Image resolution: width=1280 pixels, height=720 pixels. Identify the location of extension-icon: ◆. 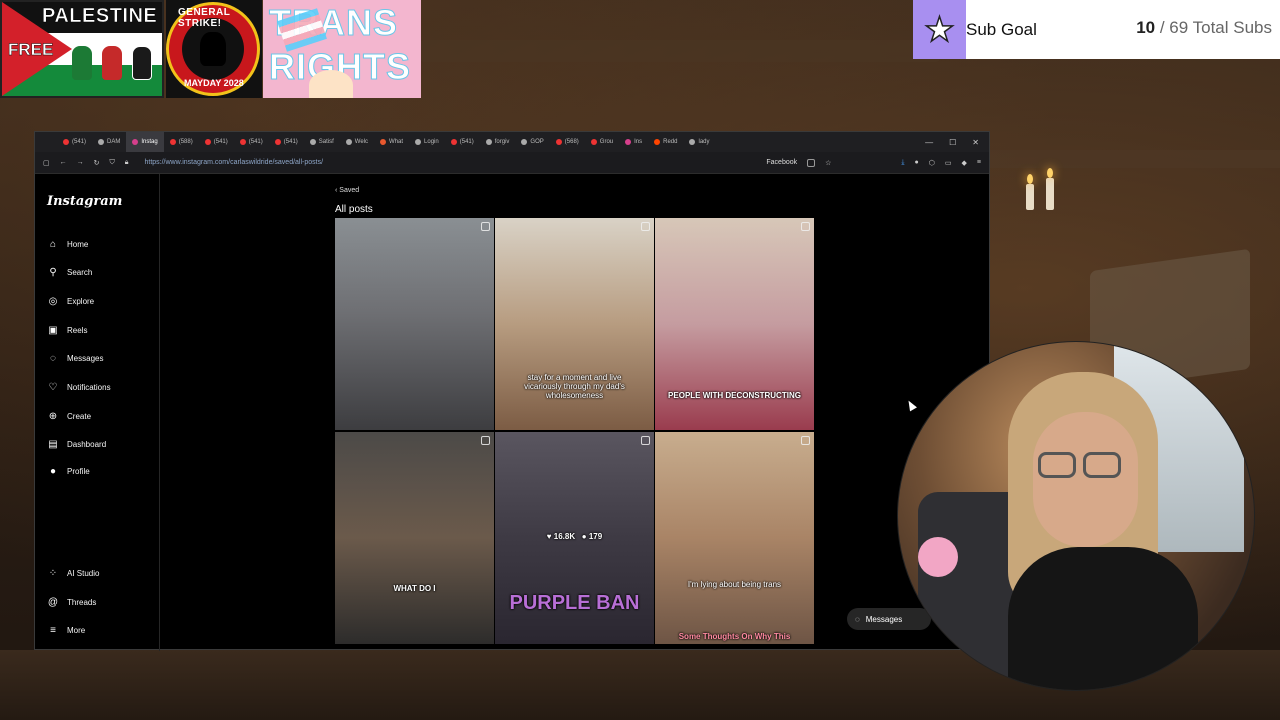
(964, 163).